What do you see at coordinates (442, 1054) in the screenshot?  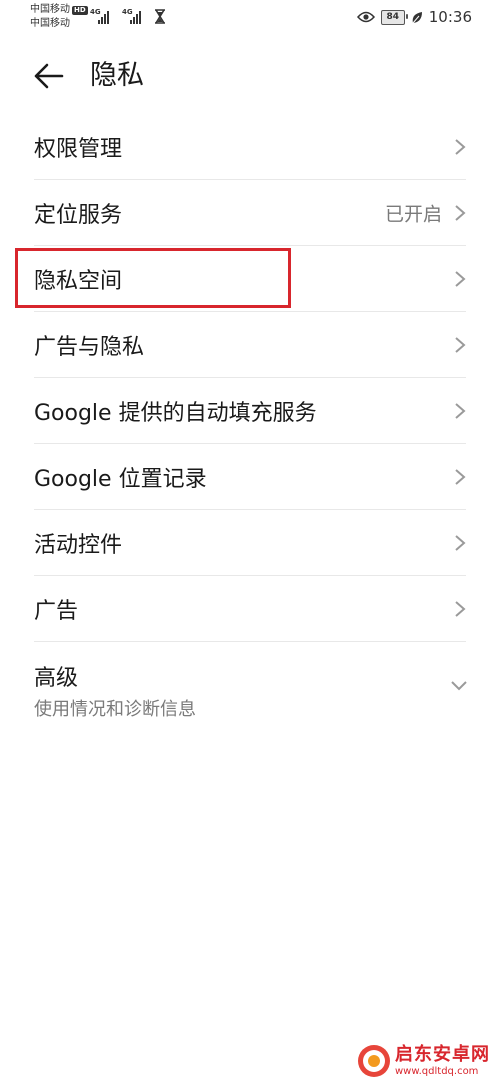 I see `watermark-title: 启东安卓网` at bounding box center [442, 1054].